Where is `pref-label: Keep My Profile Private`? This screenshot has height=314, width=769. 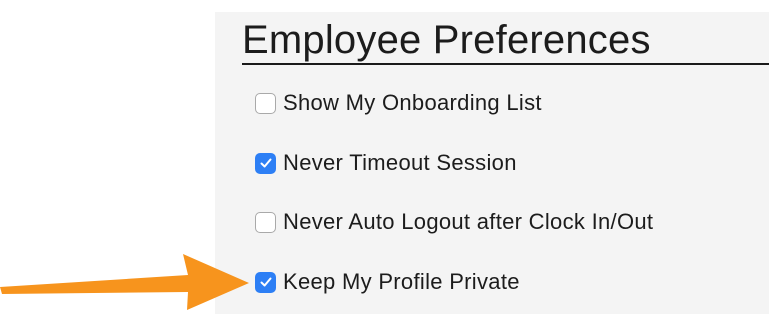
pref-label: Keep My Profile Private is located at coordinates (401, 281).